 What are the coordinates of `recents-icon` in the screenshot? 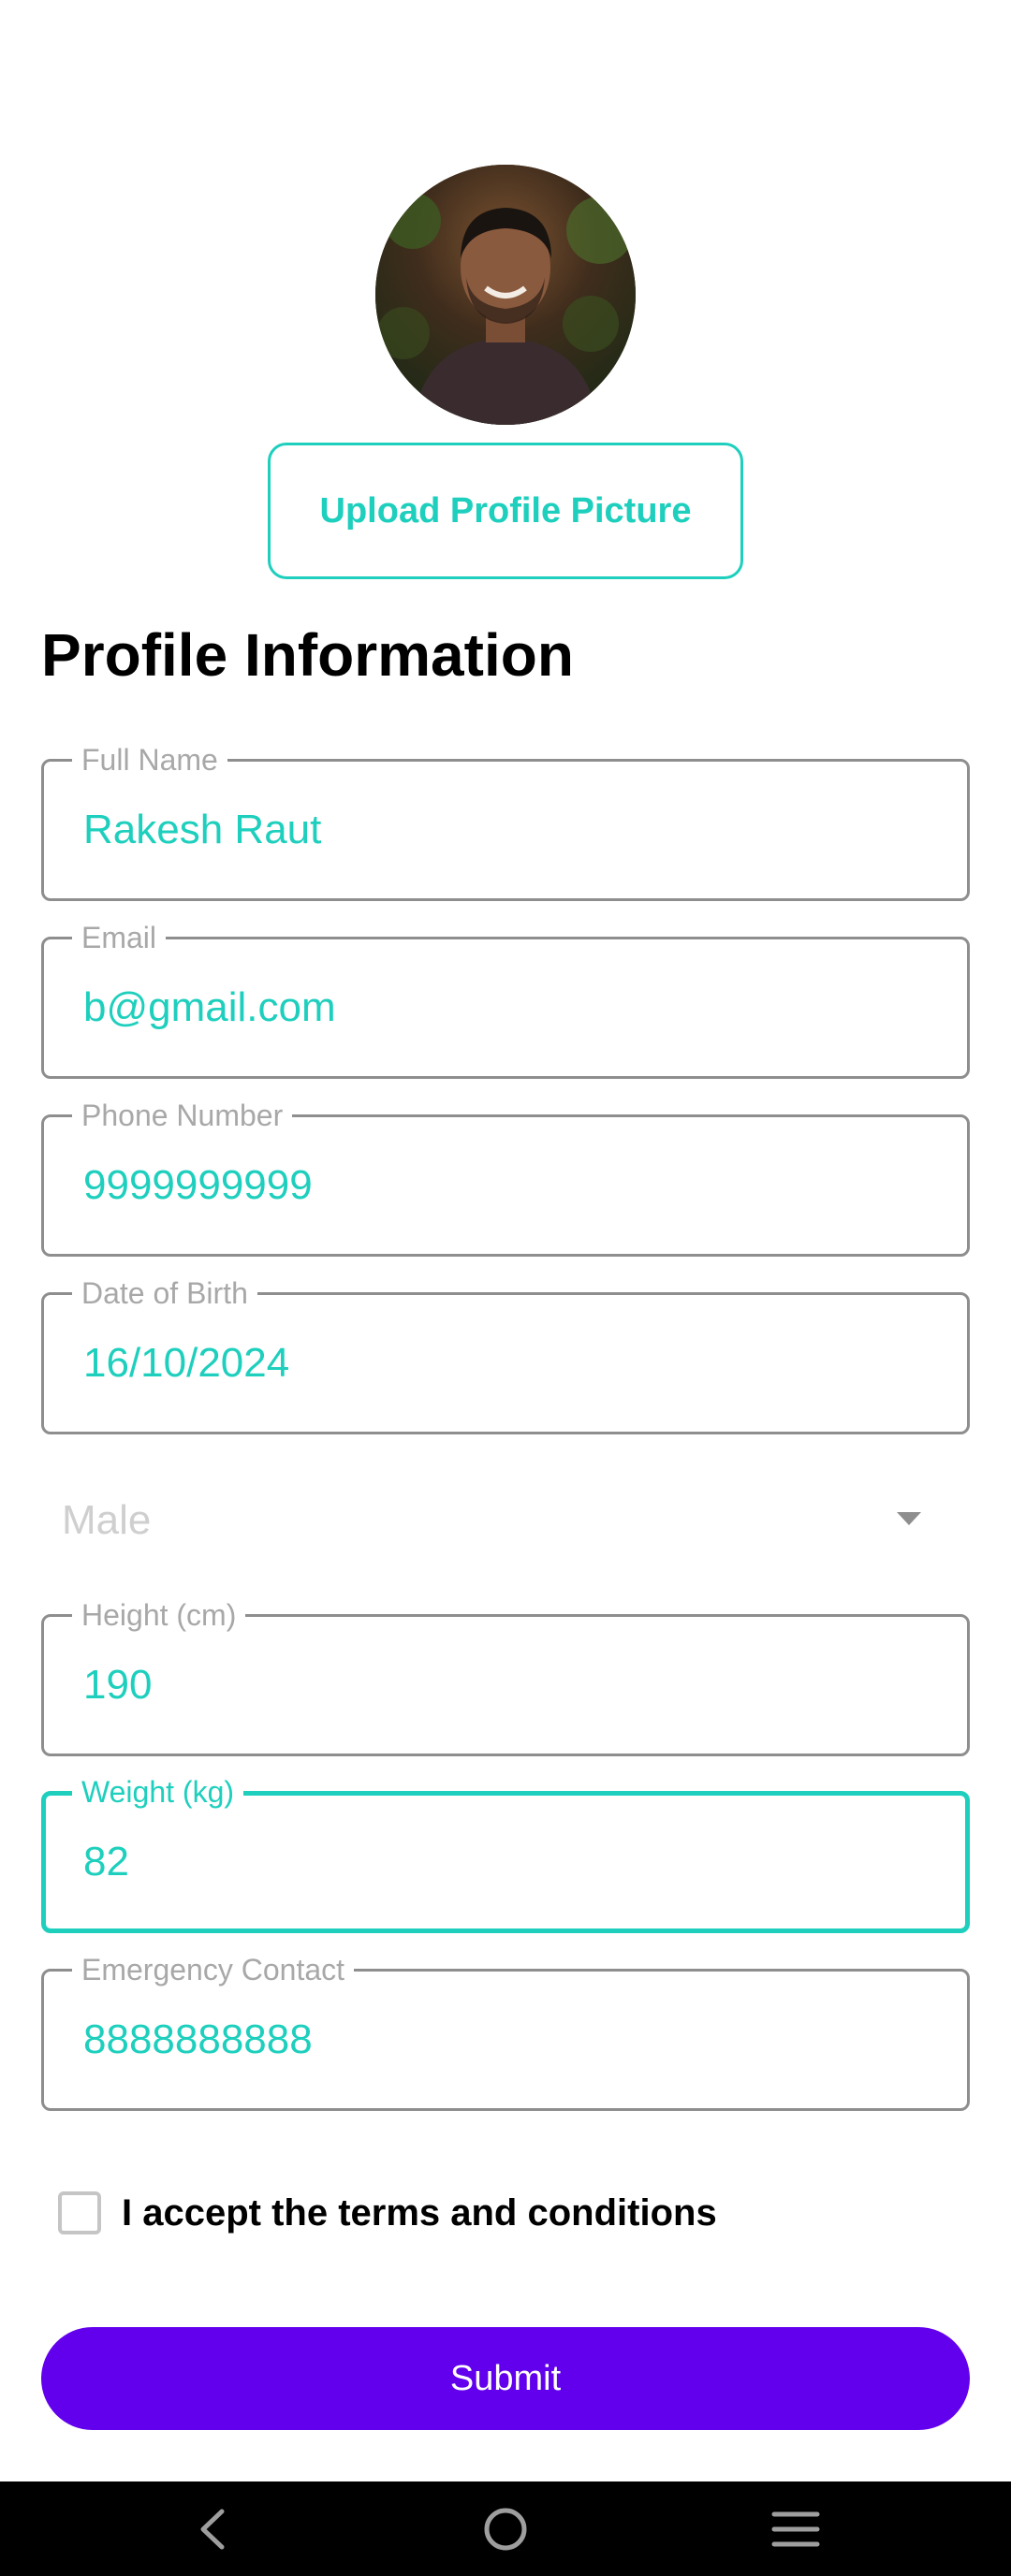 It's located at (795, 2528).